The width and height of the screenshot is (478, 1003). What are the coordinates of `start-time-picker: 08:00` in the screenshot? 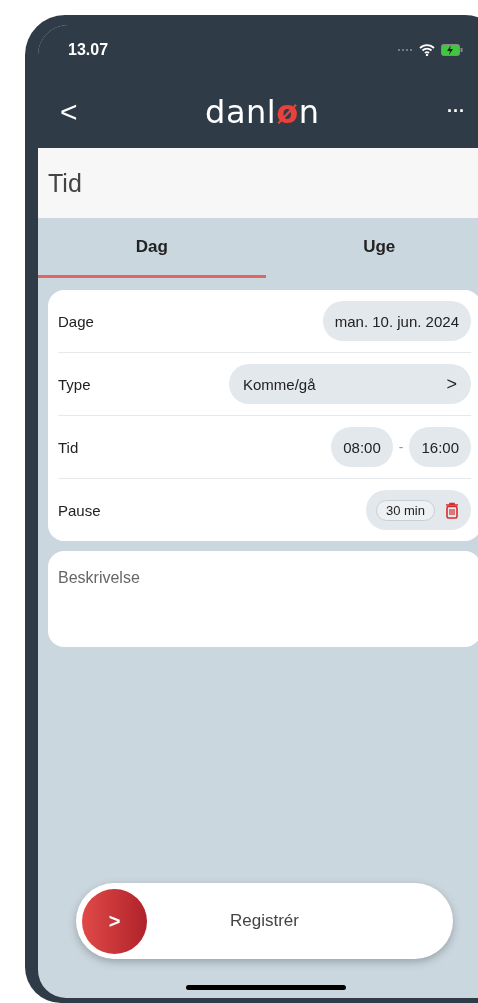 It's located at (362, 447).